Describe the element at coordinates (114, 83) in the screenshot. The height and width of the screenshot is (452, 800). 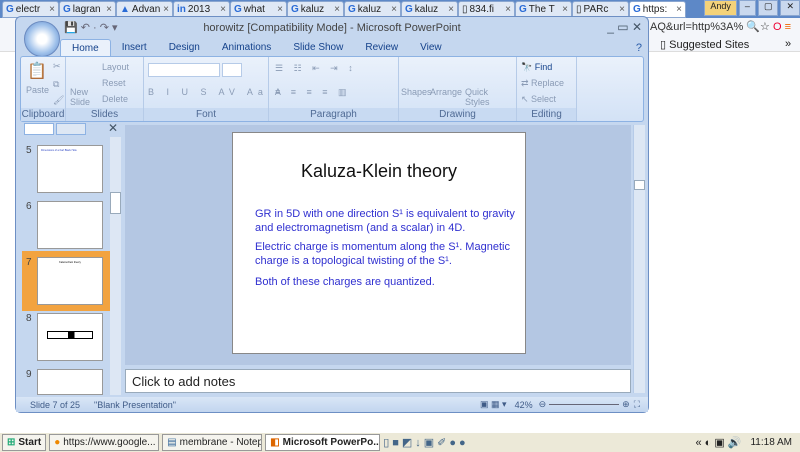
I see `reset-button: Reset` at that location.